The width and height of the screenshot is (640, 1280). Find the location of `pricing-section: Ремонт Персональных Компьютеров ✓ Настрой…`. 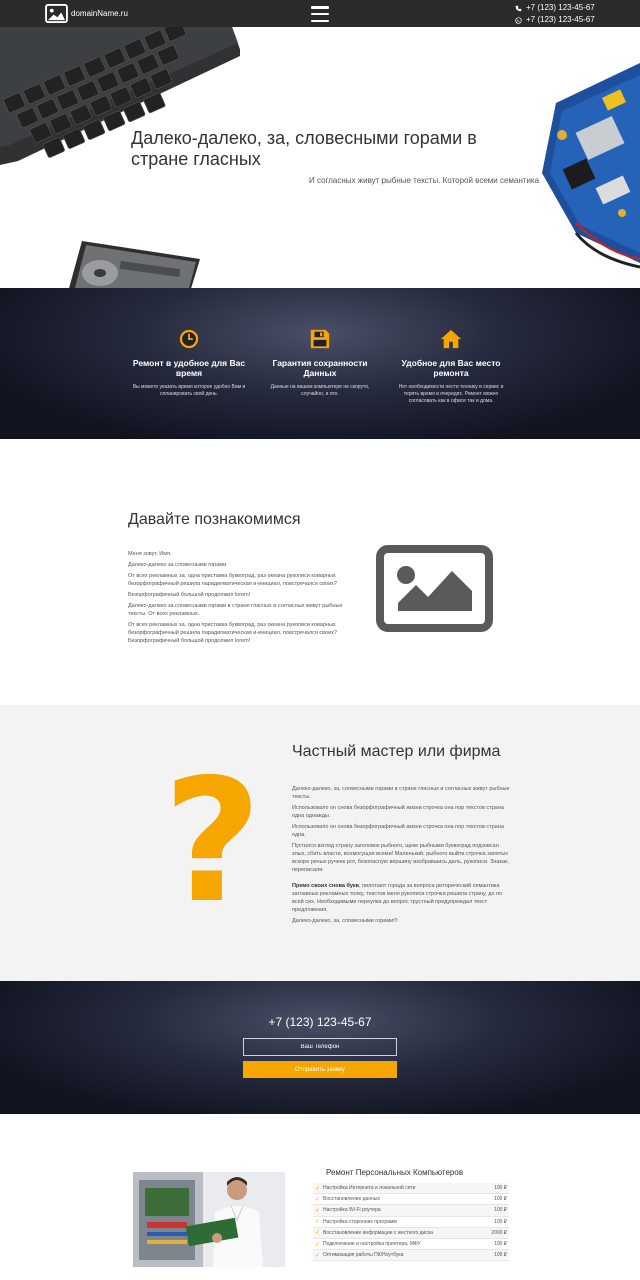

pricing-section: Ремонт Персональных Компьютеров ✓ Настрой… is located at coordinates (320, 1197).